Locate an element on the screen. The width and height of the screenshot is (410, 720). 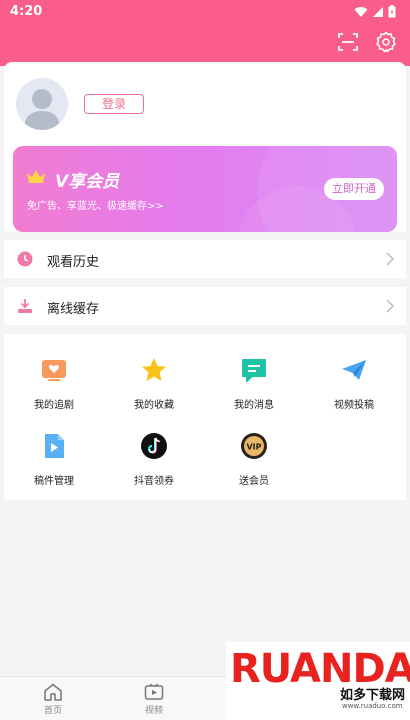
nav-item-home: 首页 is located at coordinates (53, 699).